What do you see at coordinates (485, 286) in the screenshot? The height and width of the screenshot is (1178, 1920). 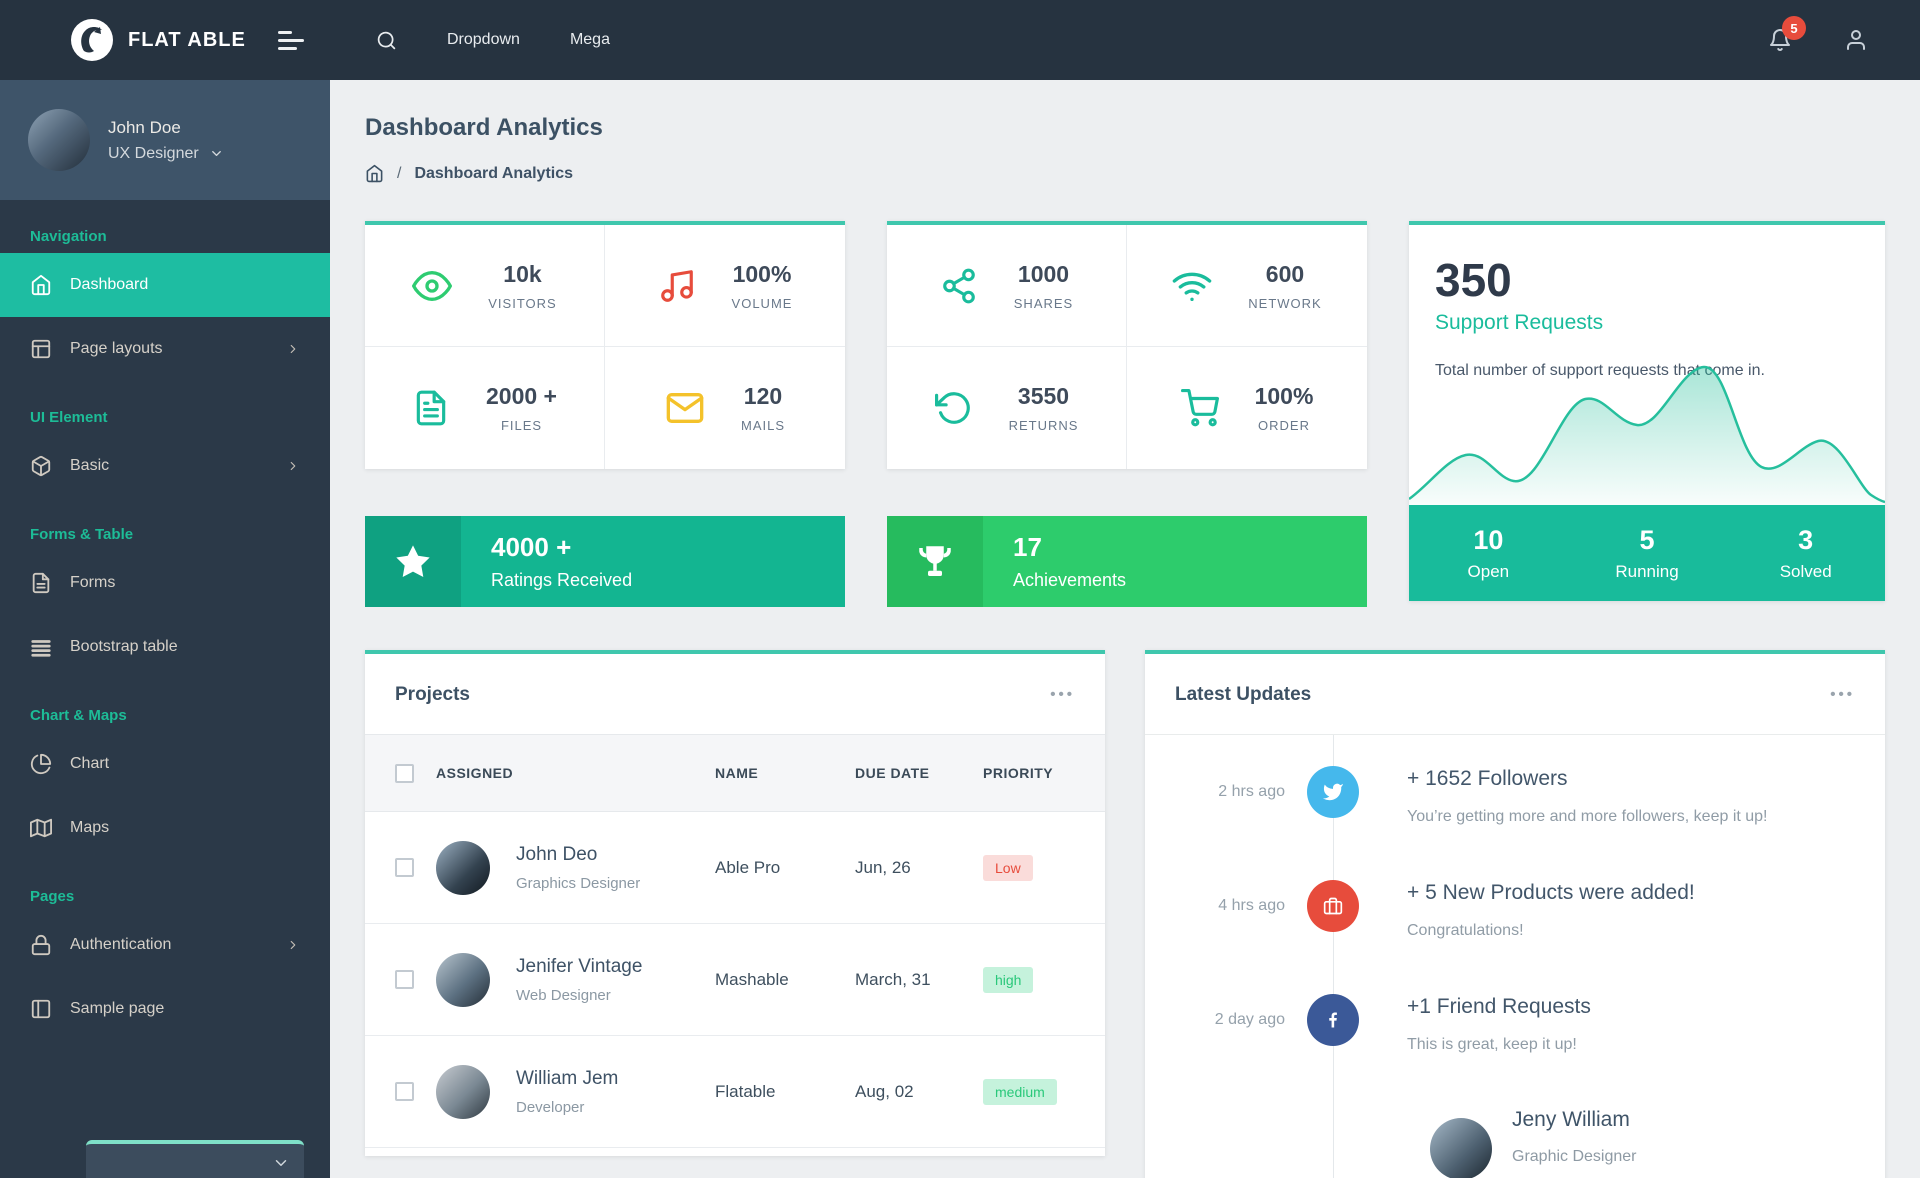 I see `stat-visitors: 10k VISITORS` at bounding box center [485, 286].